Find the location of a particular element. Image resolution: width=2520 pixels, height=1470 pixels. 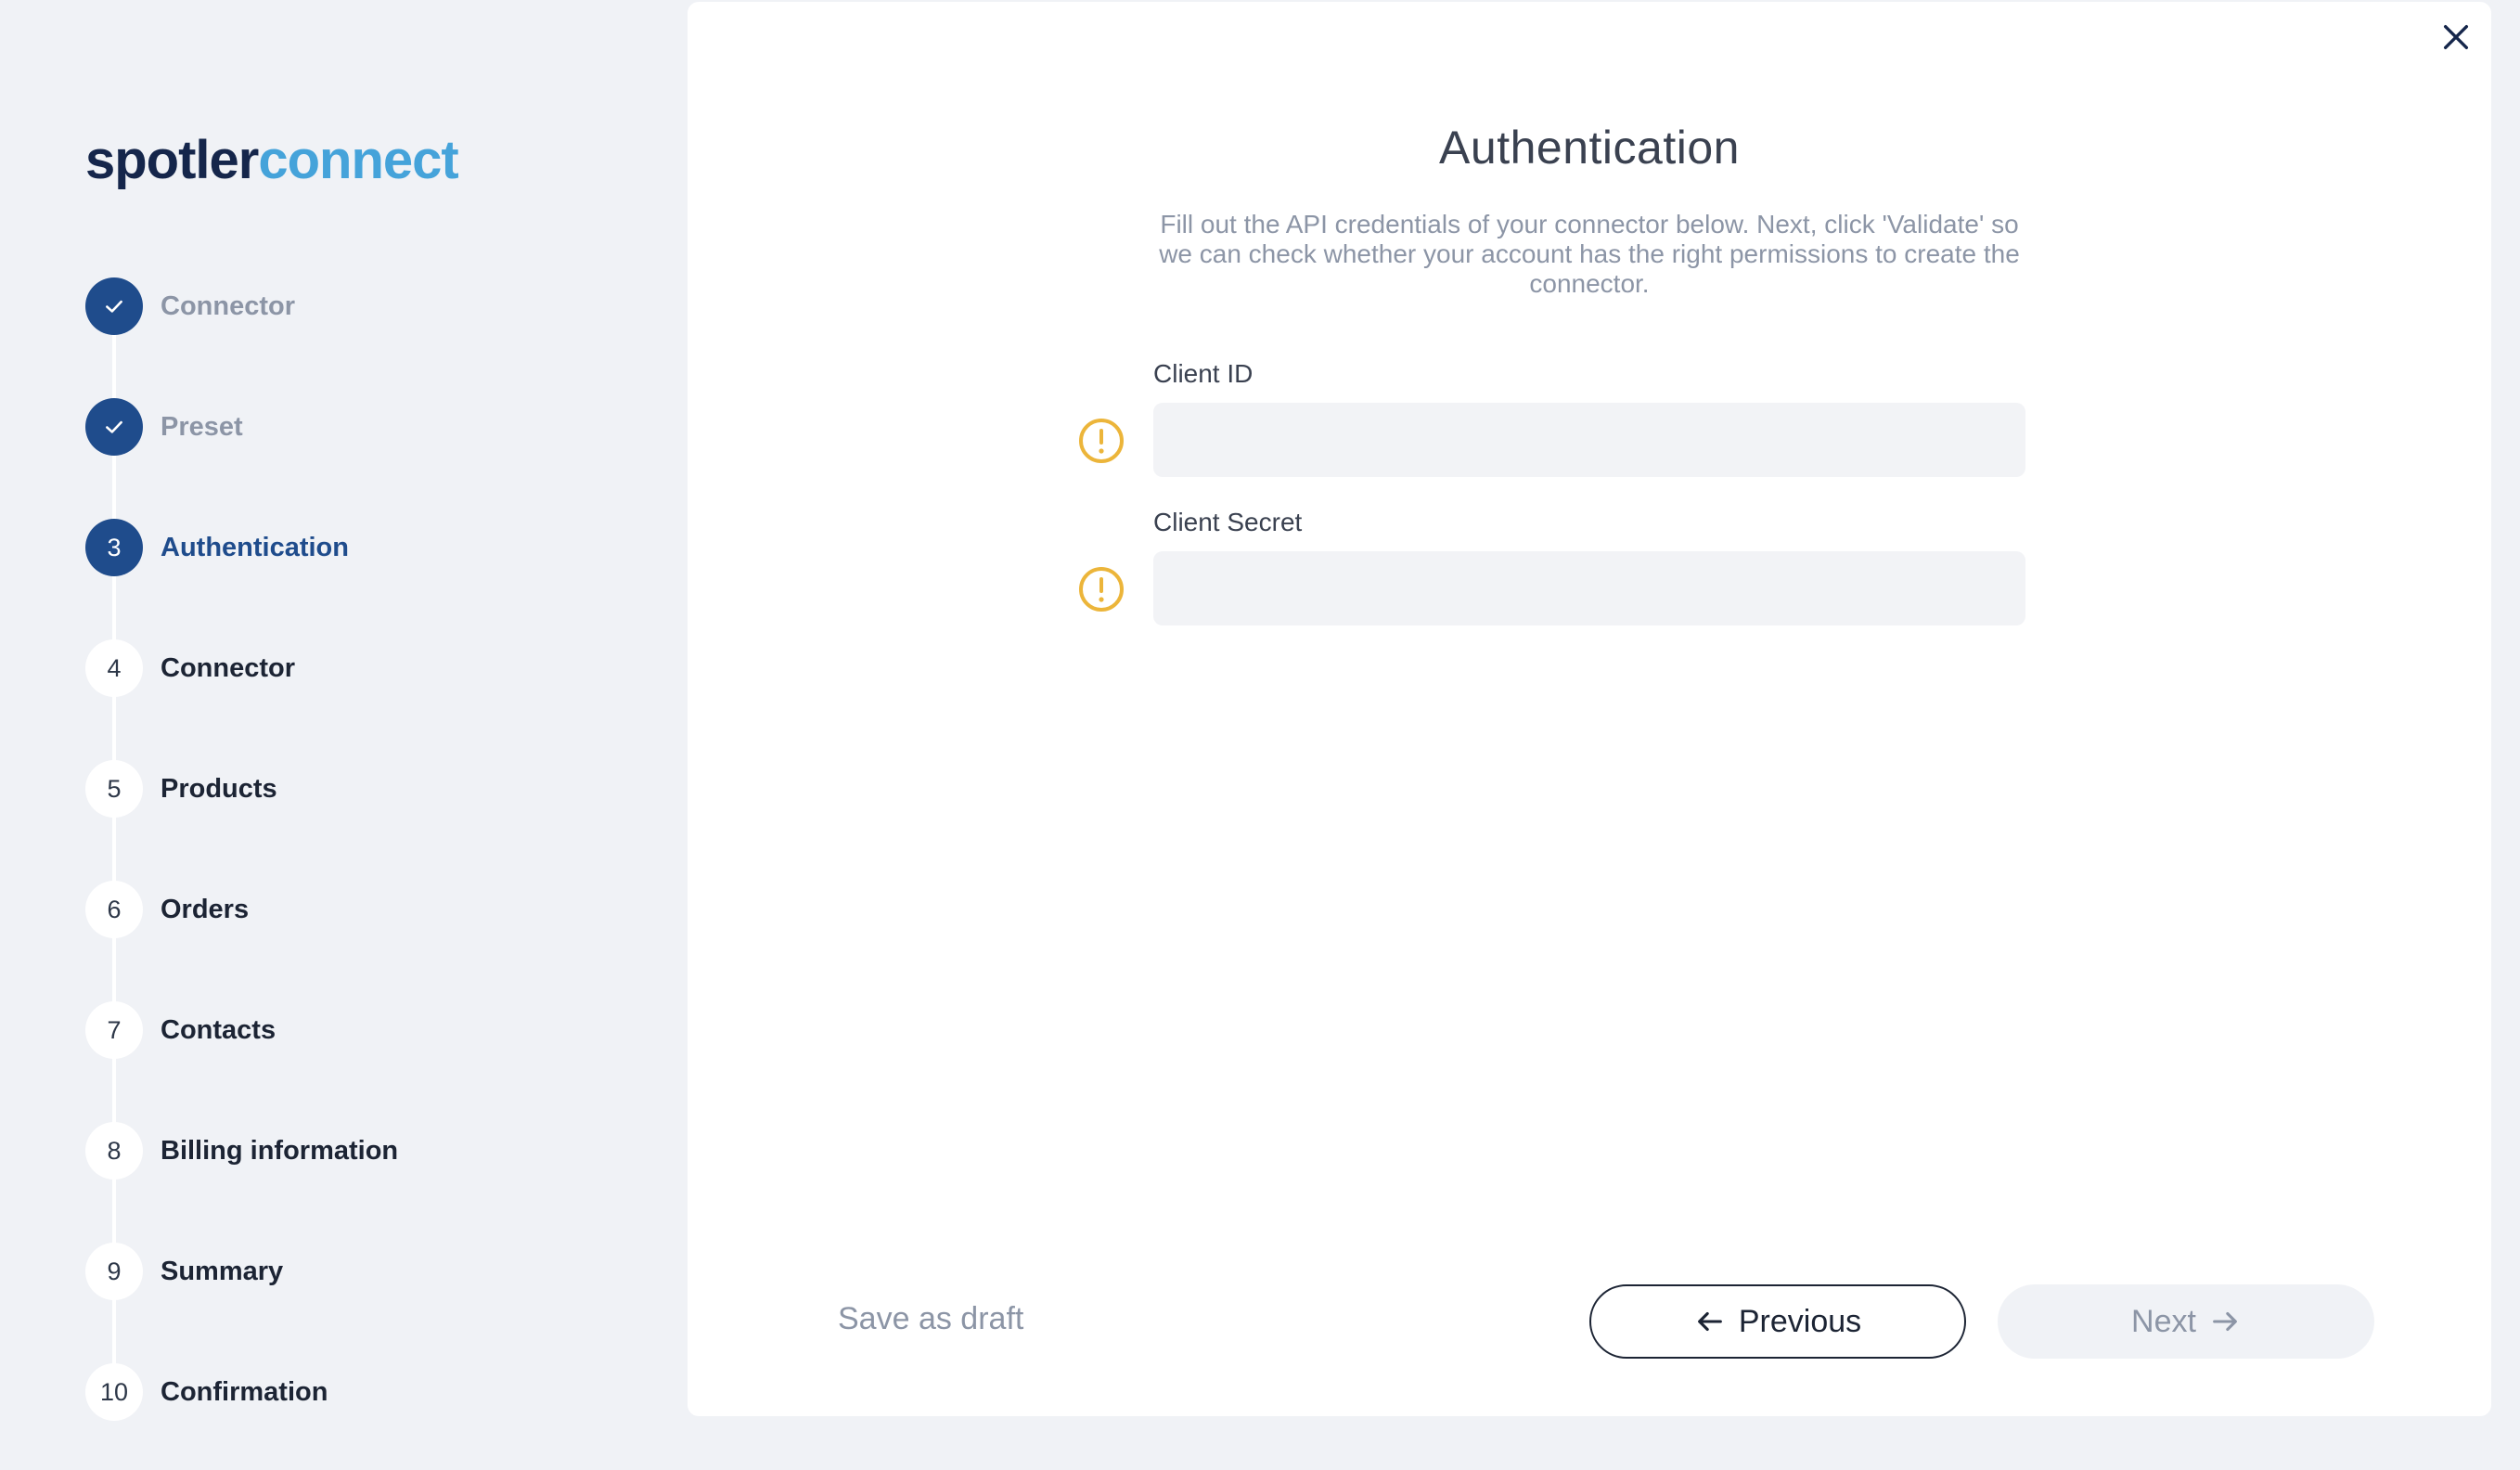

close-button is located at coordinates (2456, 37).